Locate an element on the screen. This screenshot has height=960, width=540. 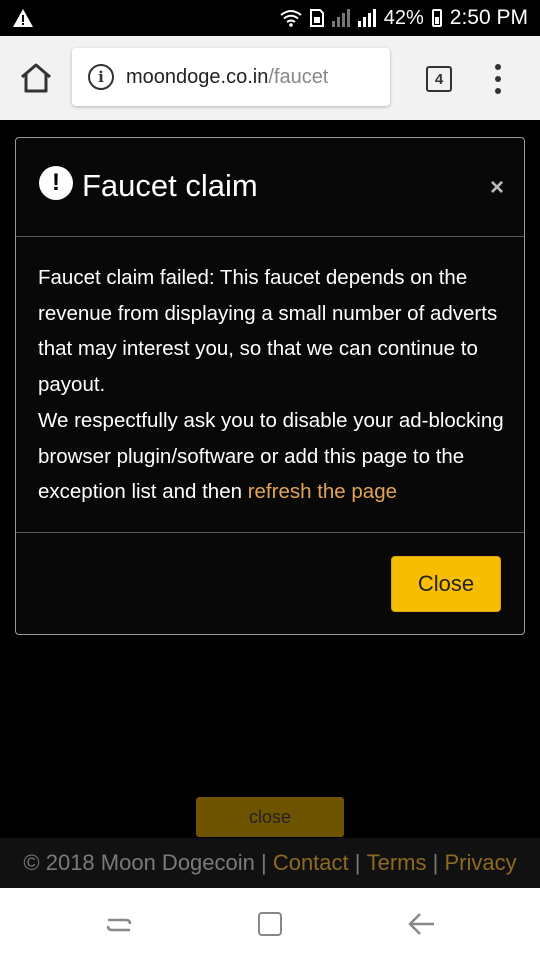
footer-link-contact: Contact is located at coordinates (311, 863).